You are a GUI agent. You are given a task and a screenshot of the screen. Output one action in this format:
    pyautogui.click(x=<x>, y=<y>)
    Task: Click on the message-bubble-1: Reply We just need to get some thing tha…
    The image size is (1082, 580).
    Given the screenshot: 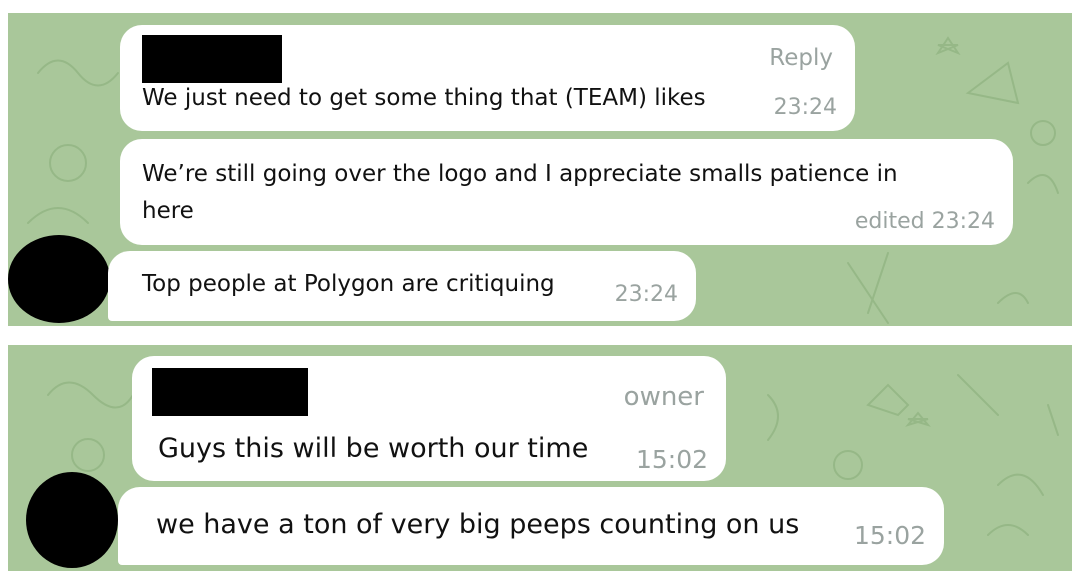 What is the action you would take?
    pyautogui.click(x=487, y=78)
    